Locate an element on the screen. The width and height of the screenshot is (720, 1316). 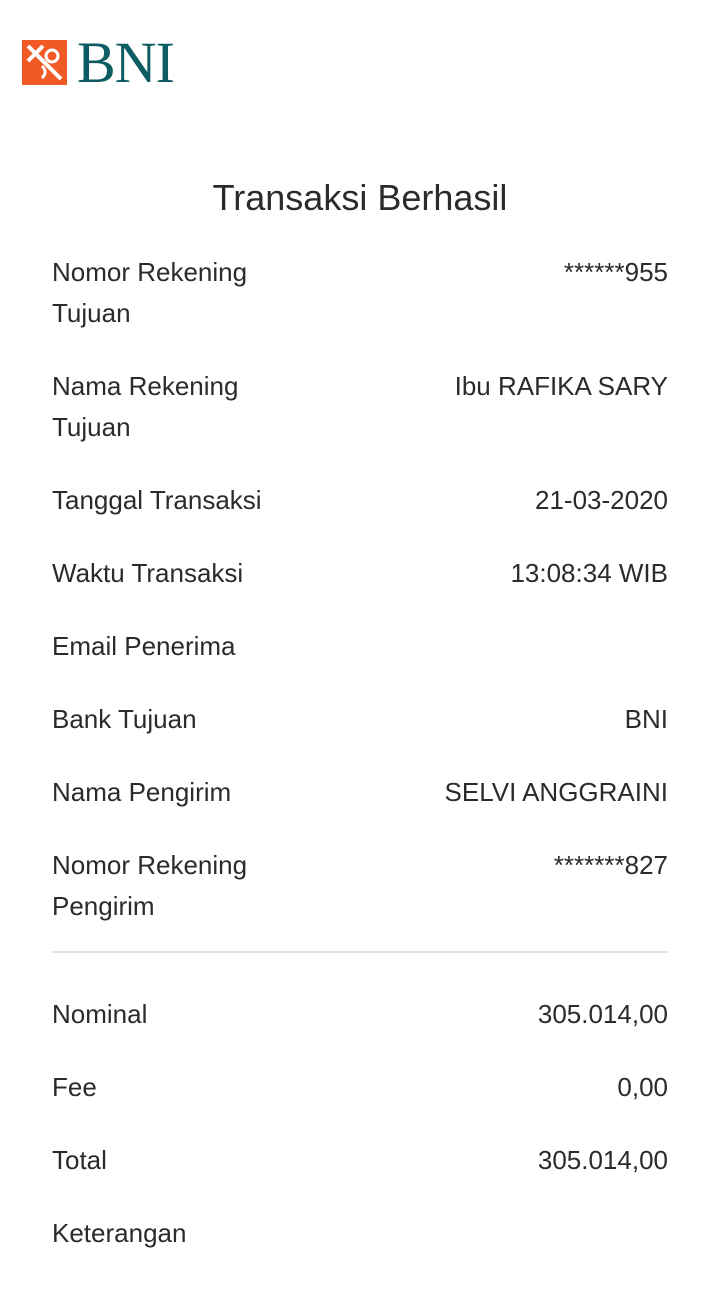
page-title: Transaksi Berhasil is located at coordinates (360, 197).